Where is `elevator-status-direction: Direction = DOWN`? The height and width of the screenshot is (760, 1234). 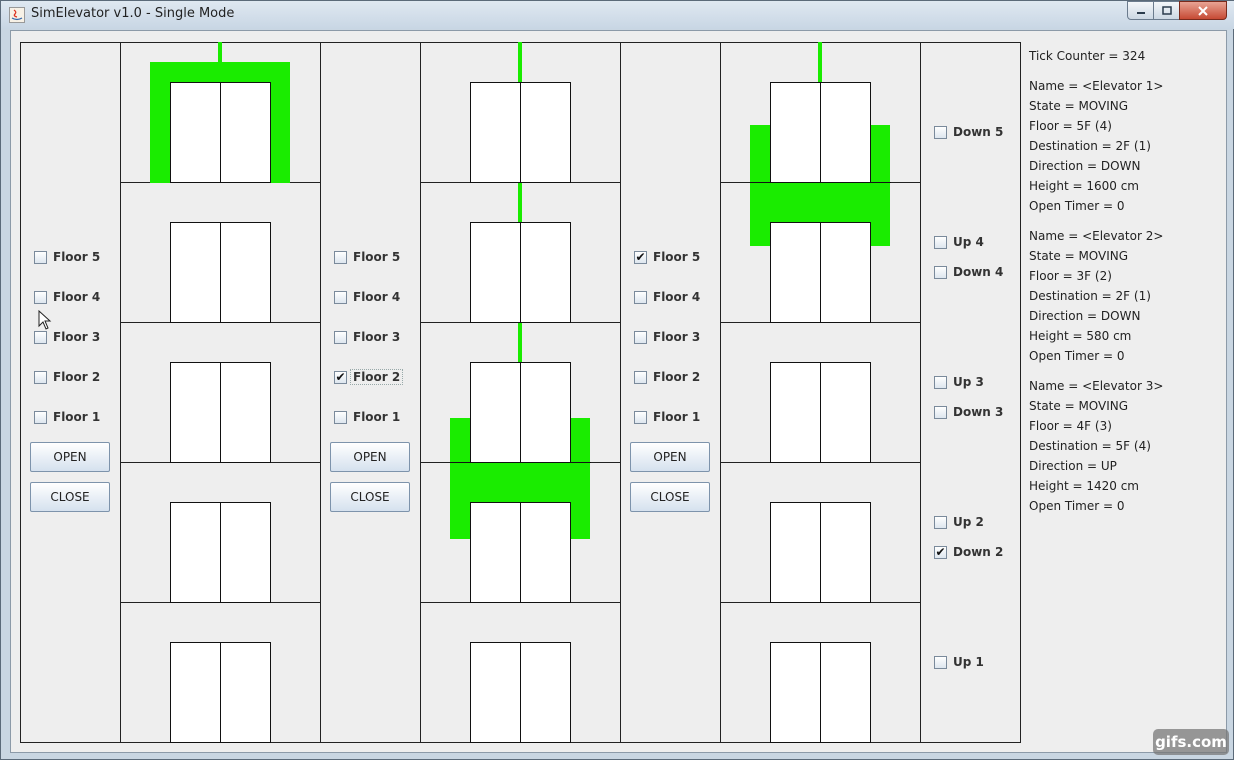 elevator-status-direction: Direction = DOWN is located at coordinates (1085, 316).